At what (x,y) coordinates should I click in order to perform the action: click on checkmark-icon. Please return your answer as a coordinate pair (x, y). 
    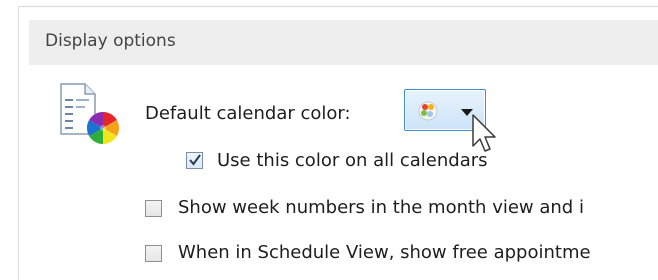
    Looking at the image, I should click on (195, 160).